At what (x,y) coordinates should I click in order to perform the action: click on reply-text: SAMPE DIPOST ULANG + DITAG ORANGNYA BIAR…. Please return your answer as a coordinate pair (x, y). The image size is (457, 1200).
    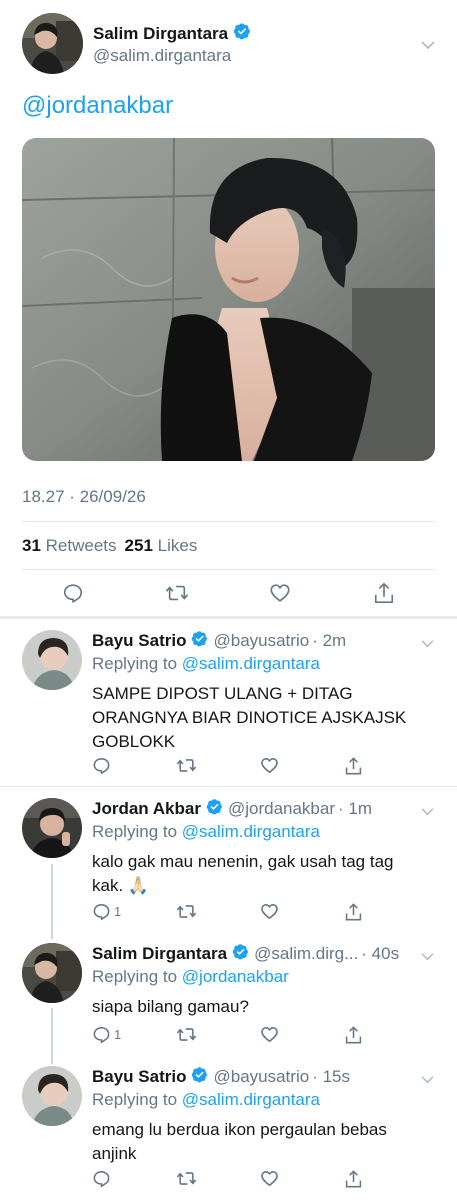
    Looking at the image, I should click on (249, 717).